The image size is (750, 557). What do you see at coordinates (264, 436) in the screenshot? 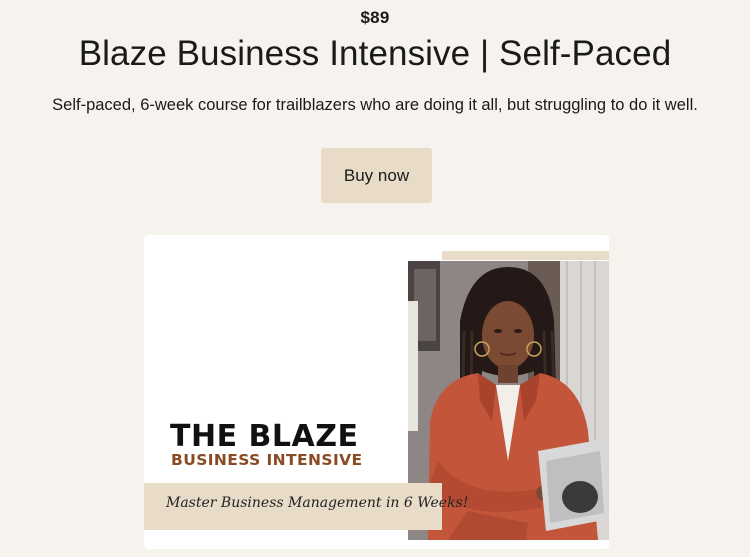
I see `cover-heading: THE BLAZE` at bounding box center [264, 436].